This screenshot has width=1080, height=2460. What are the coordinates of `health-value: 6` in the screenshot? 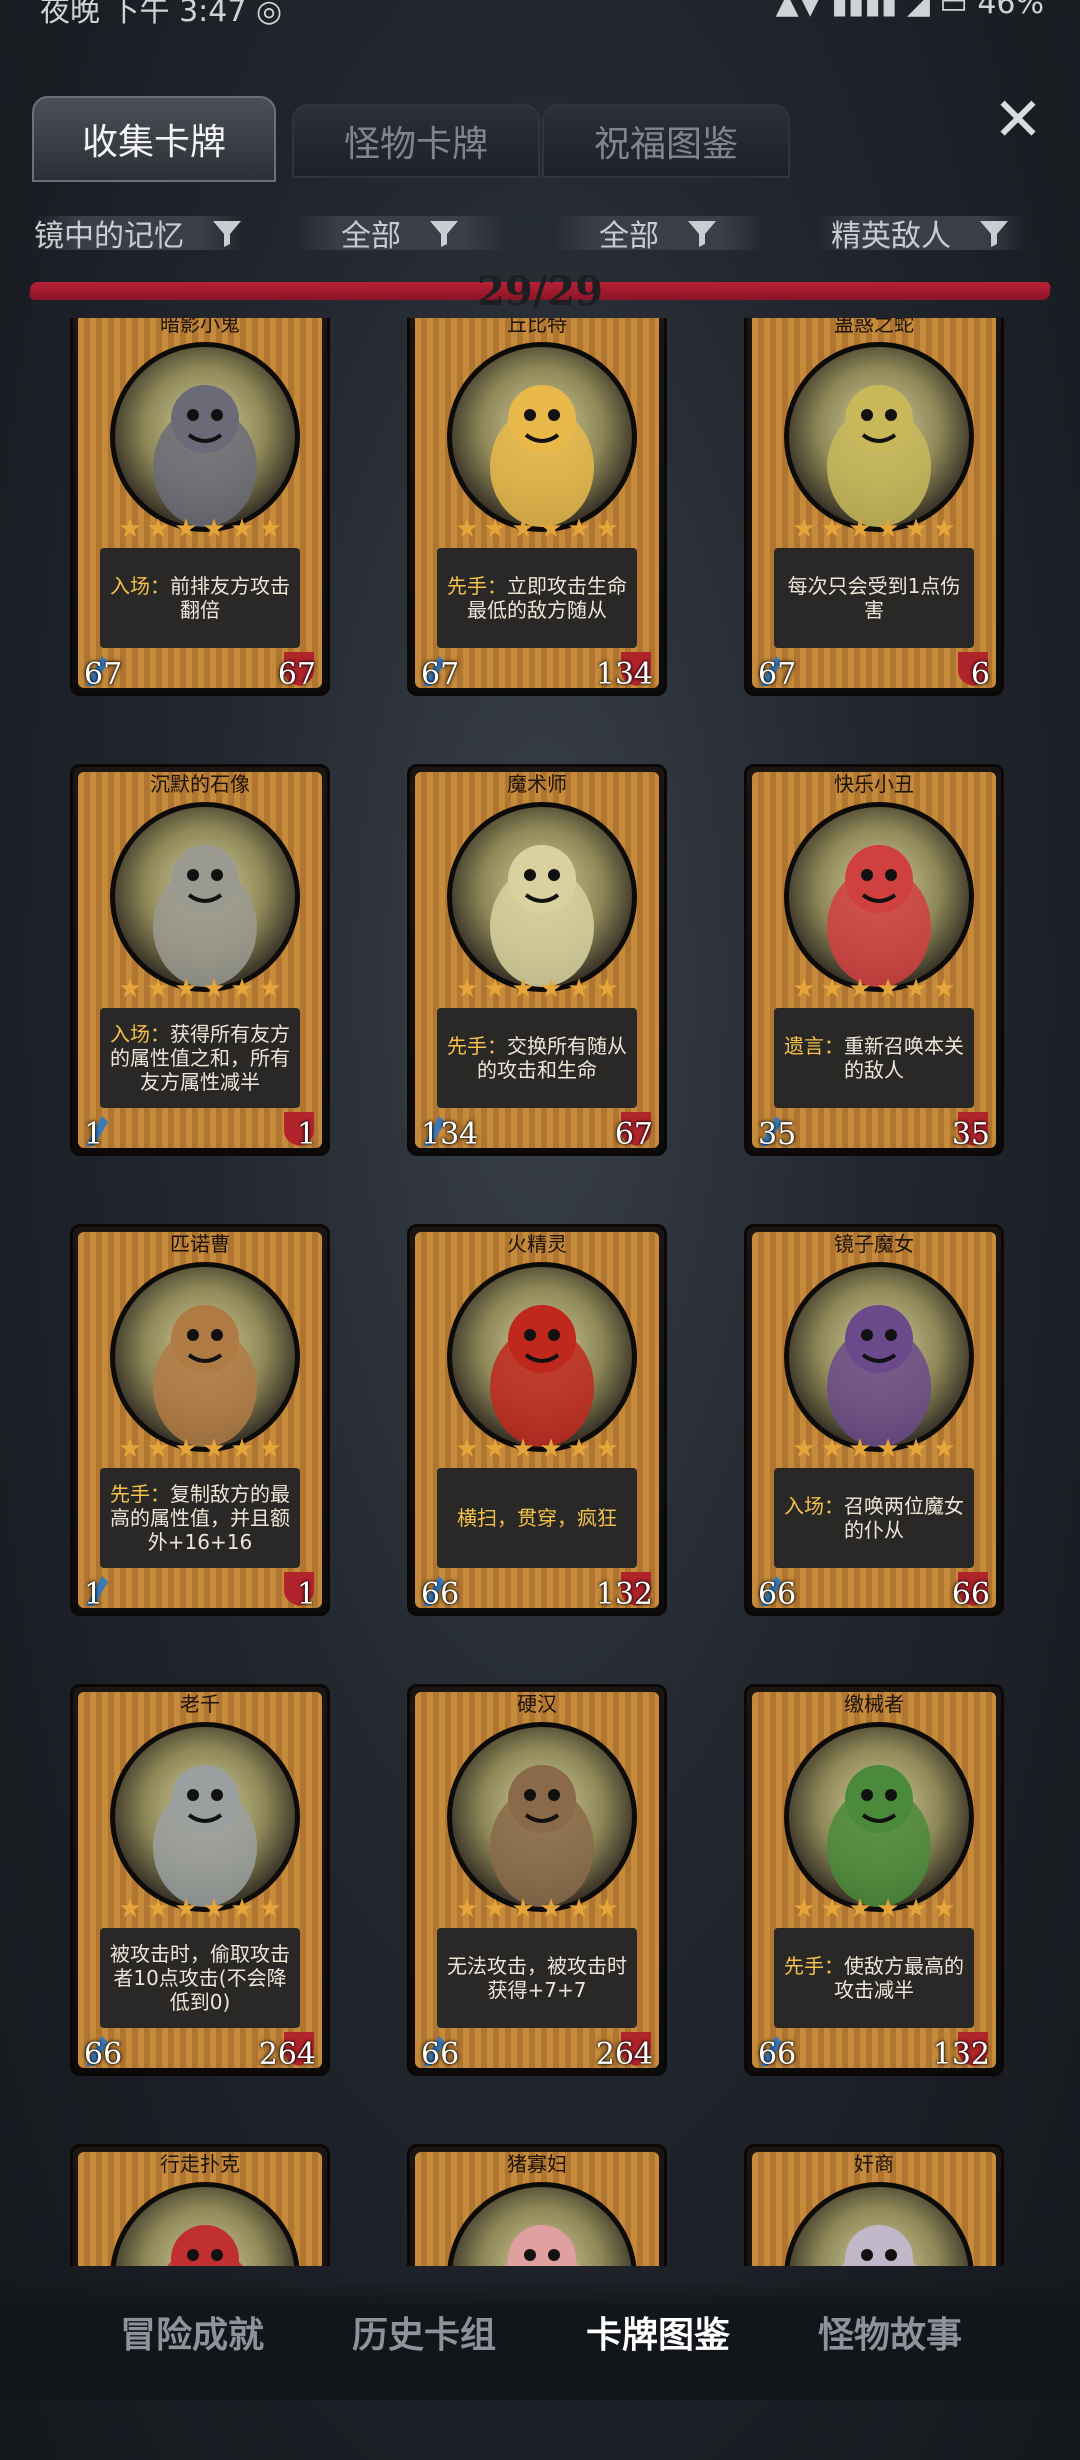 It's located at (980, 674).